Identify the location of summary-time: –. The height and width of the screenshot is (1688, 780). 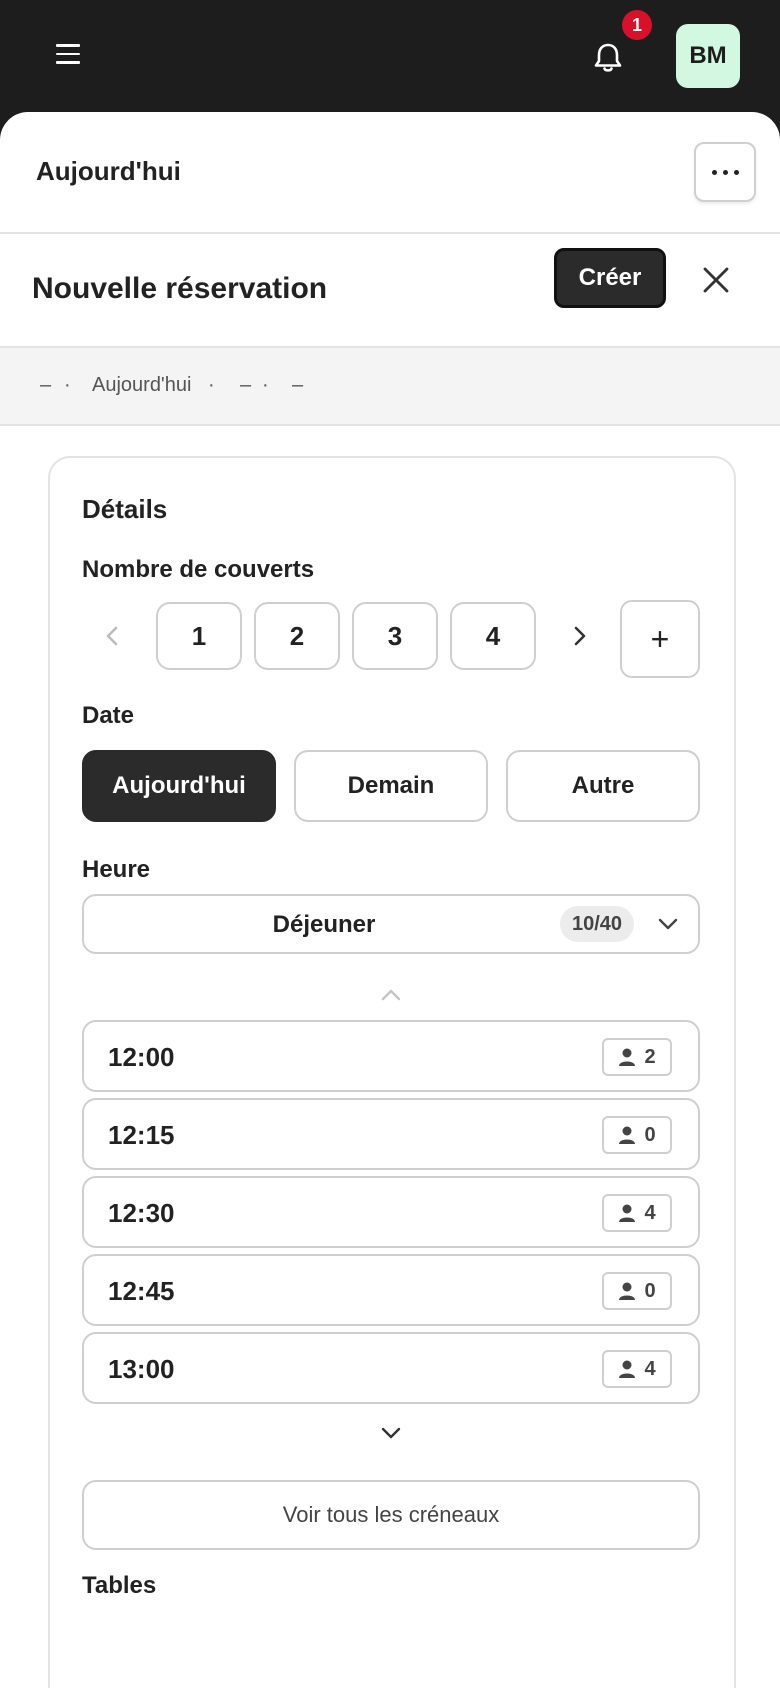
(246, 385).